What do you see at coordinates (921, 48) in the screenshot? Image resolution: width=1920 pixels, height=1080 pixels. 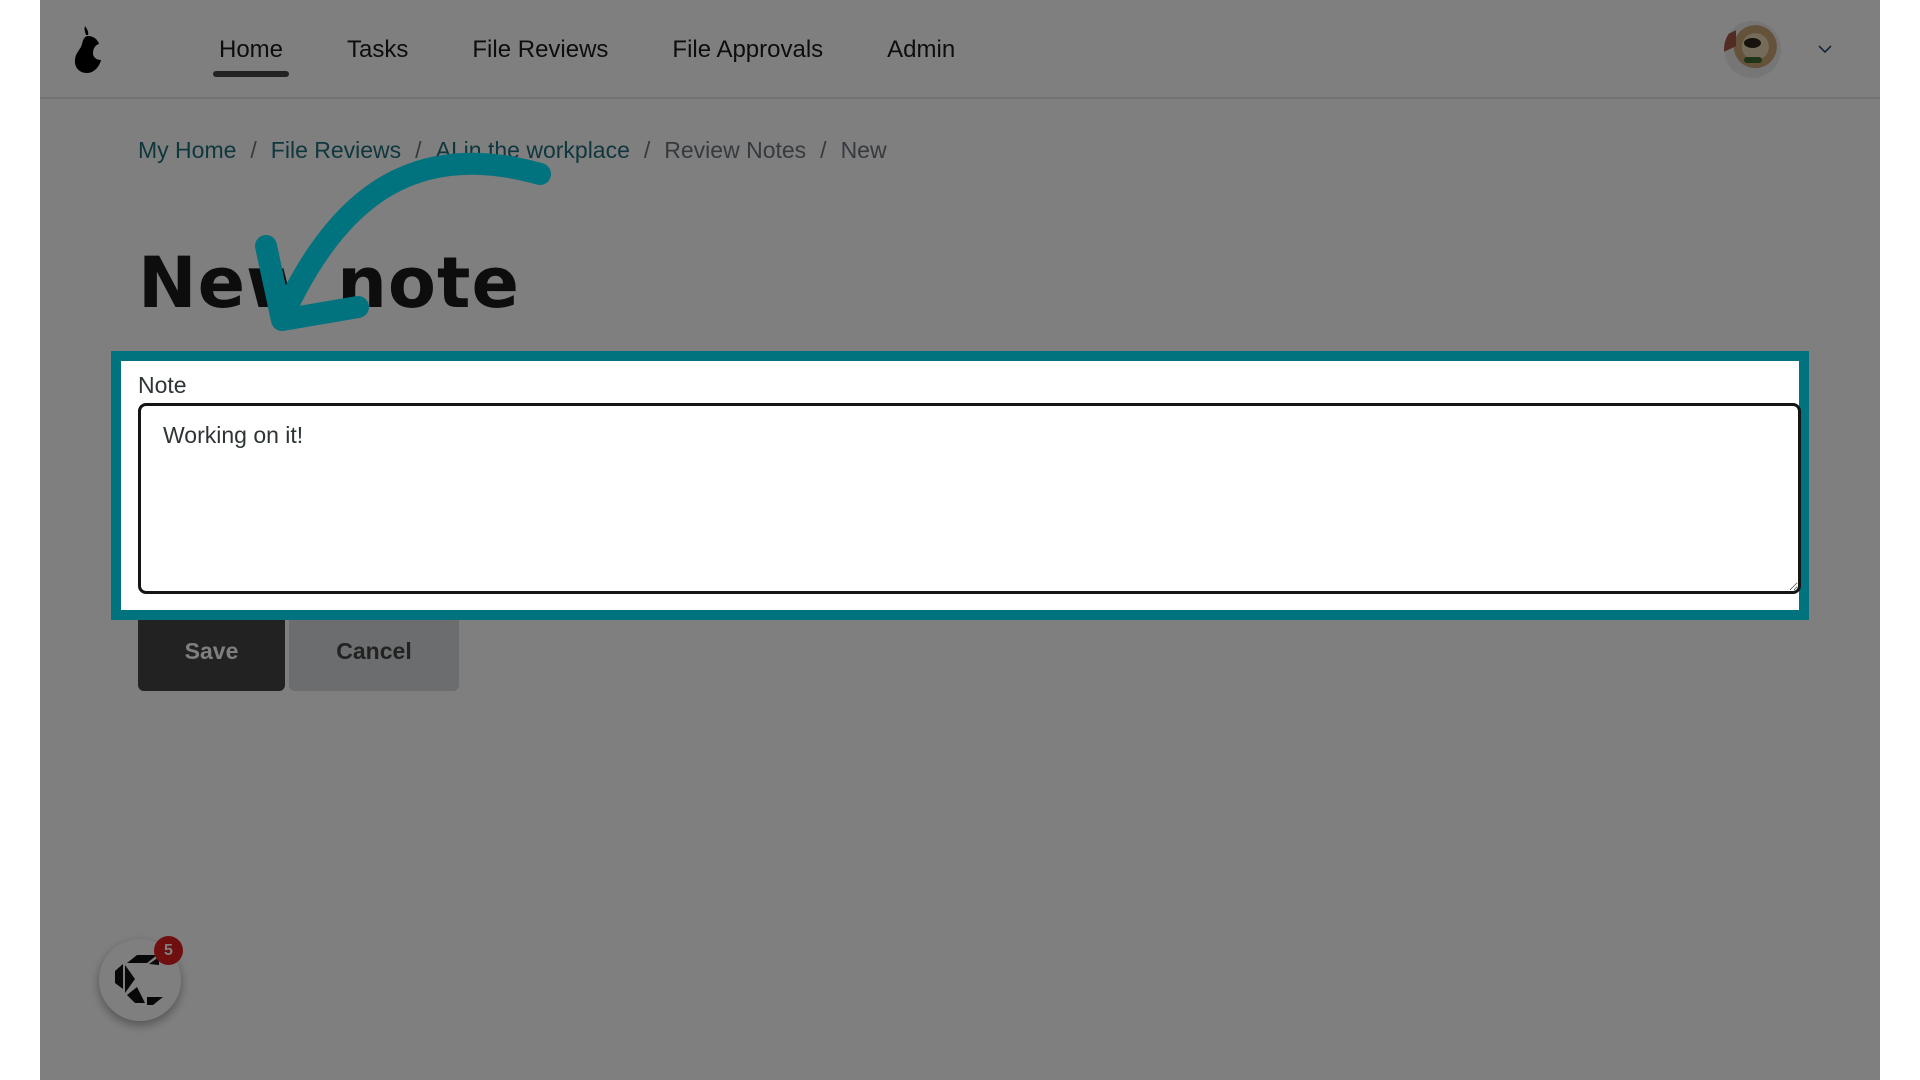 I see `nav-admin: Admin` at bounding box center [921, 48].